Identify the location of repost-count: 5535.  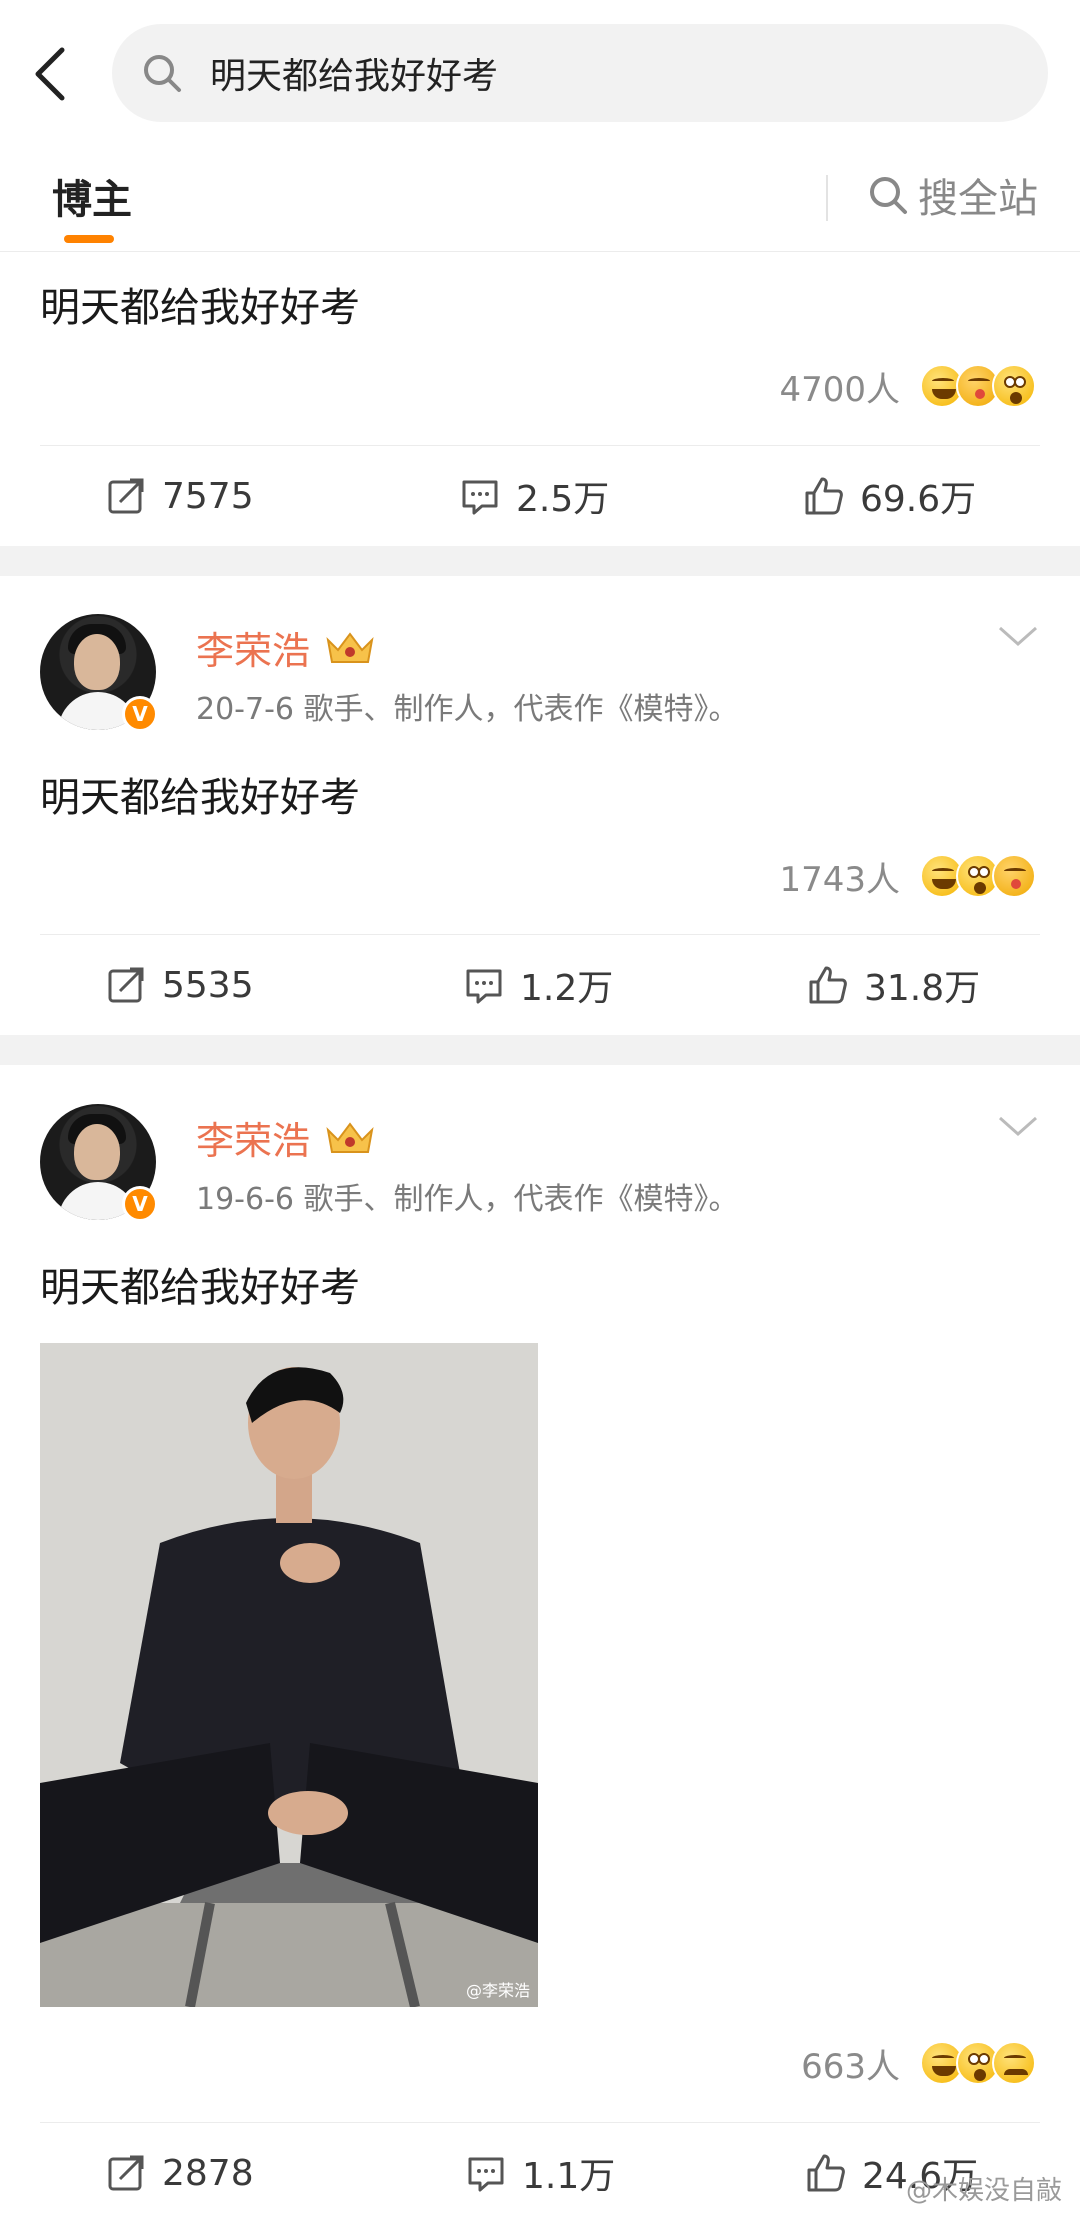
(208, 985).